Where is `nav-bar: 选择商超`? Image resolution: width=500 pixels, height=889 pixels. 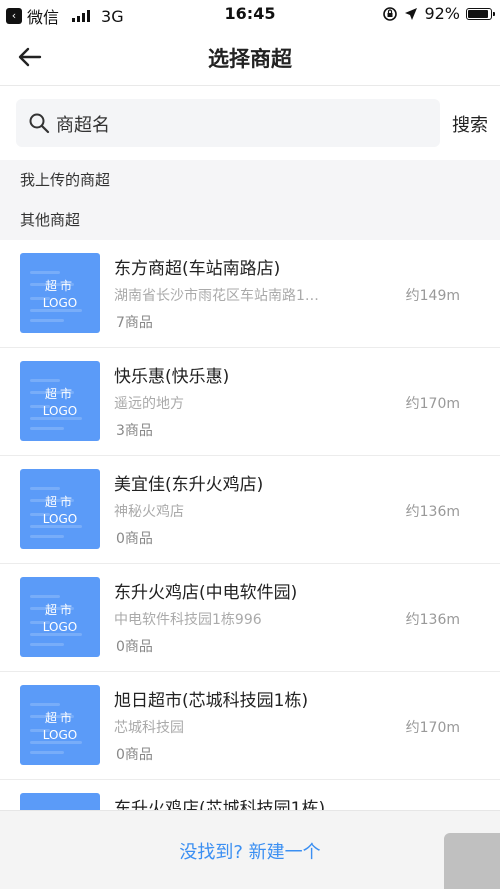 nav-bar: 选择商超 is located at coordinates (250, 57).